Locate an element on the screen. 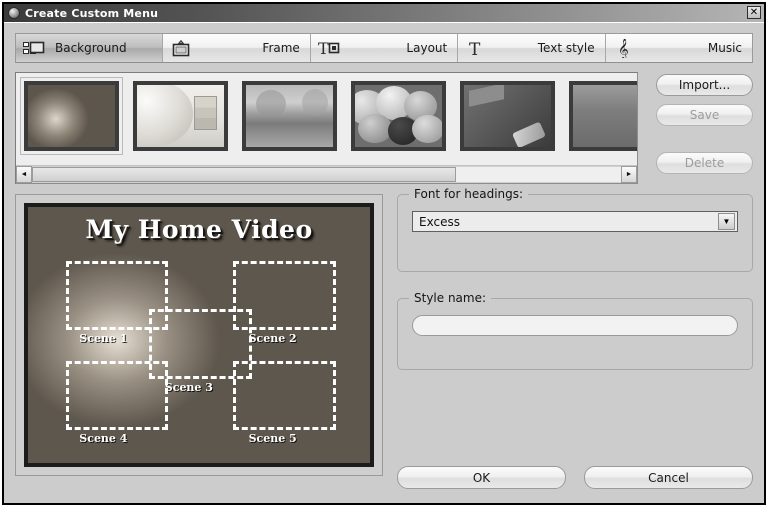 Image resolution: width=770 pixels, height=508 pixels. window-title: Create Custom Menu is located at coordinates (92, 13).